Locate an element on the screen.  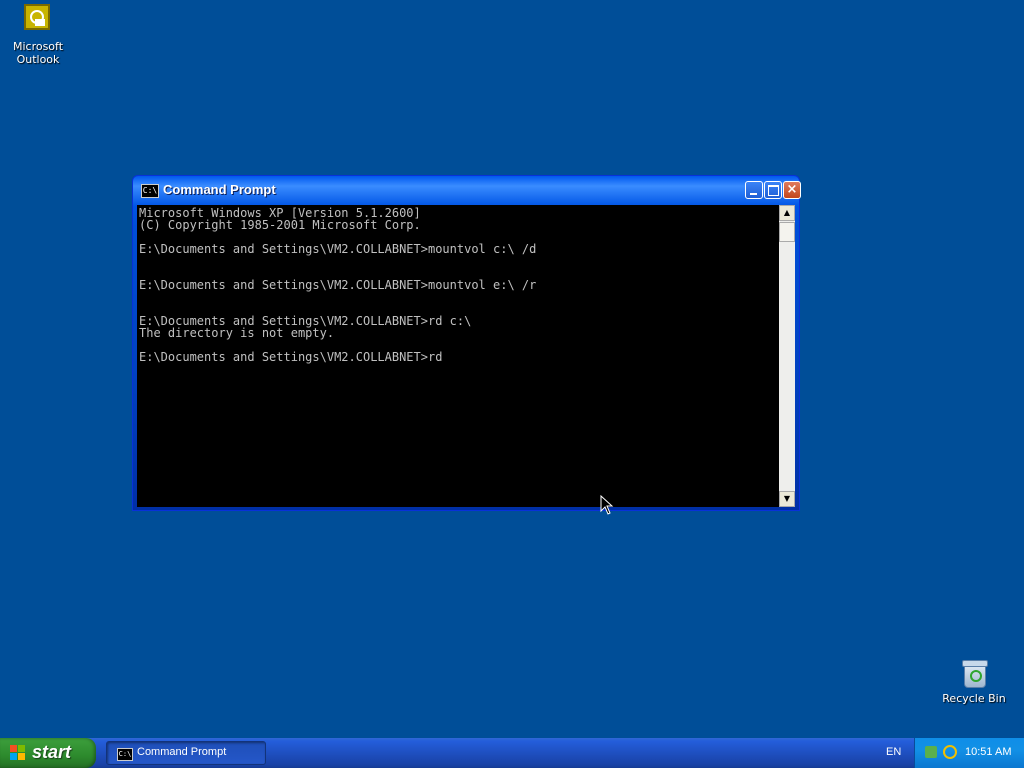
console-line: The directory is not empty. is located at coordinates (237, 333).